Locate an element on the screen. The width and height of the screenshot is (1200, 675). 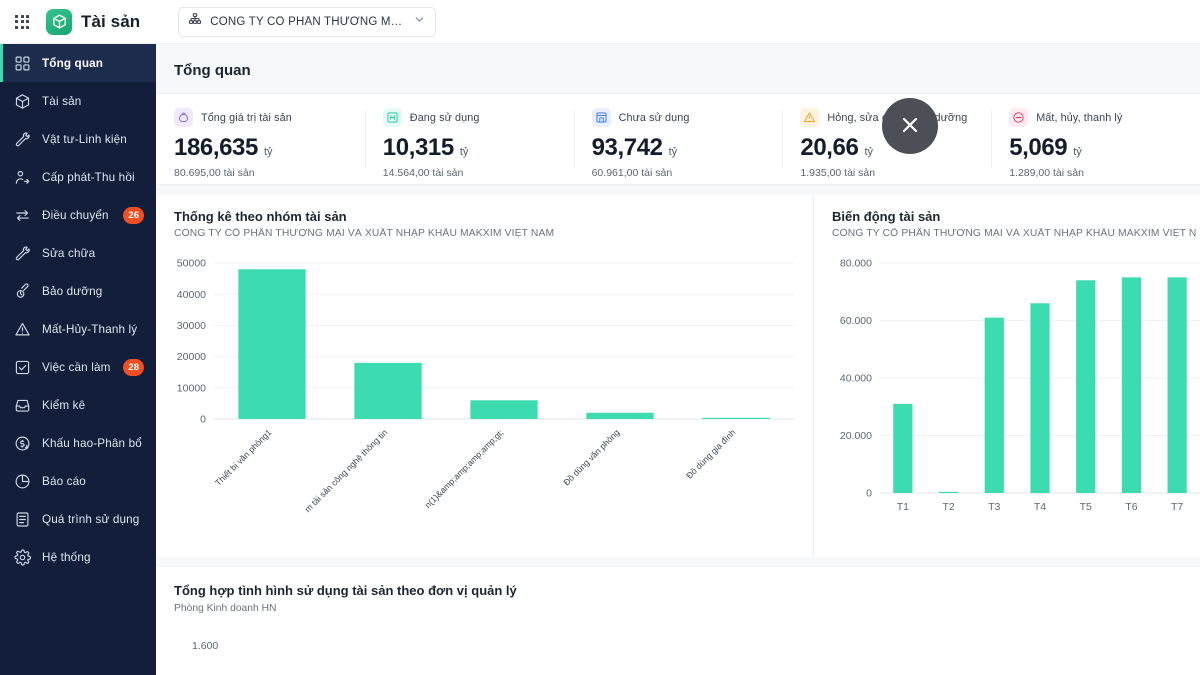
kpi-unit: tỷ is located at coordinates (268, 152).